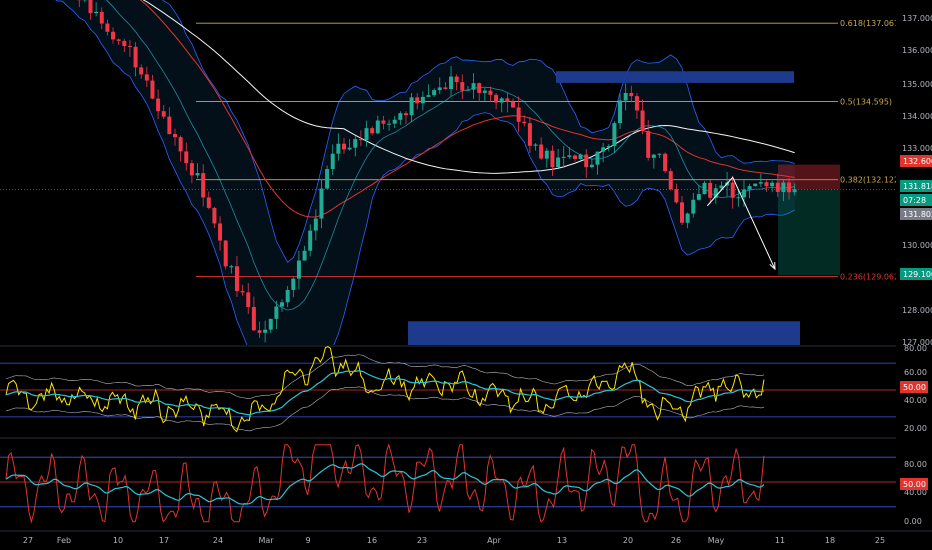 The width and height of the screenshot is (932, 550). Describe the element at coordinates (628, 540) in the screenshot. I see `time-tick-label: 20` at that location.